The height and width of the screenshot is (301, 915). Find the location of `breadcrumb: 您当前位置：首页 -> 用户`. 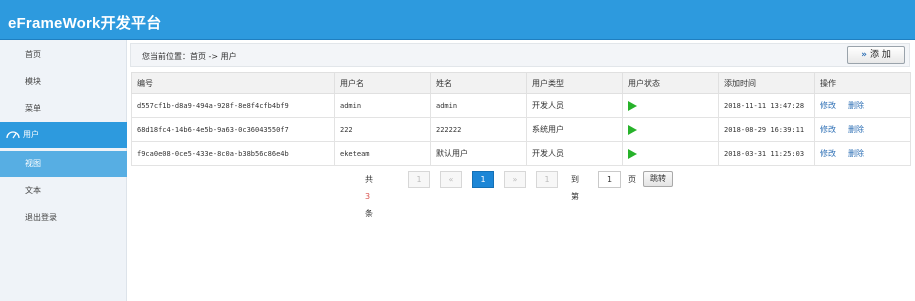

breadcrumb: 您当前位置：首页 -> 用户 is located at coordinates (189, 56).